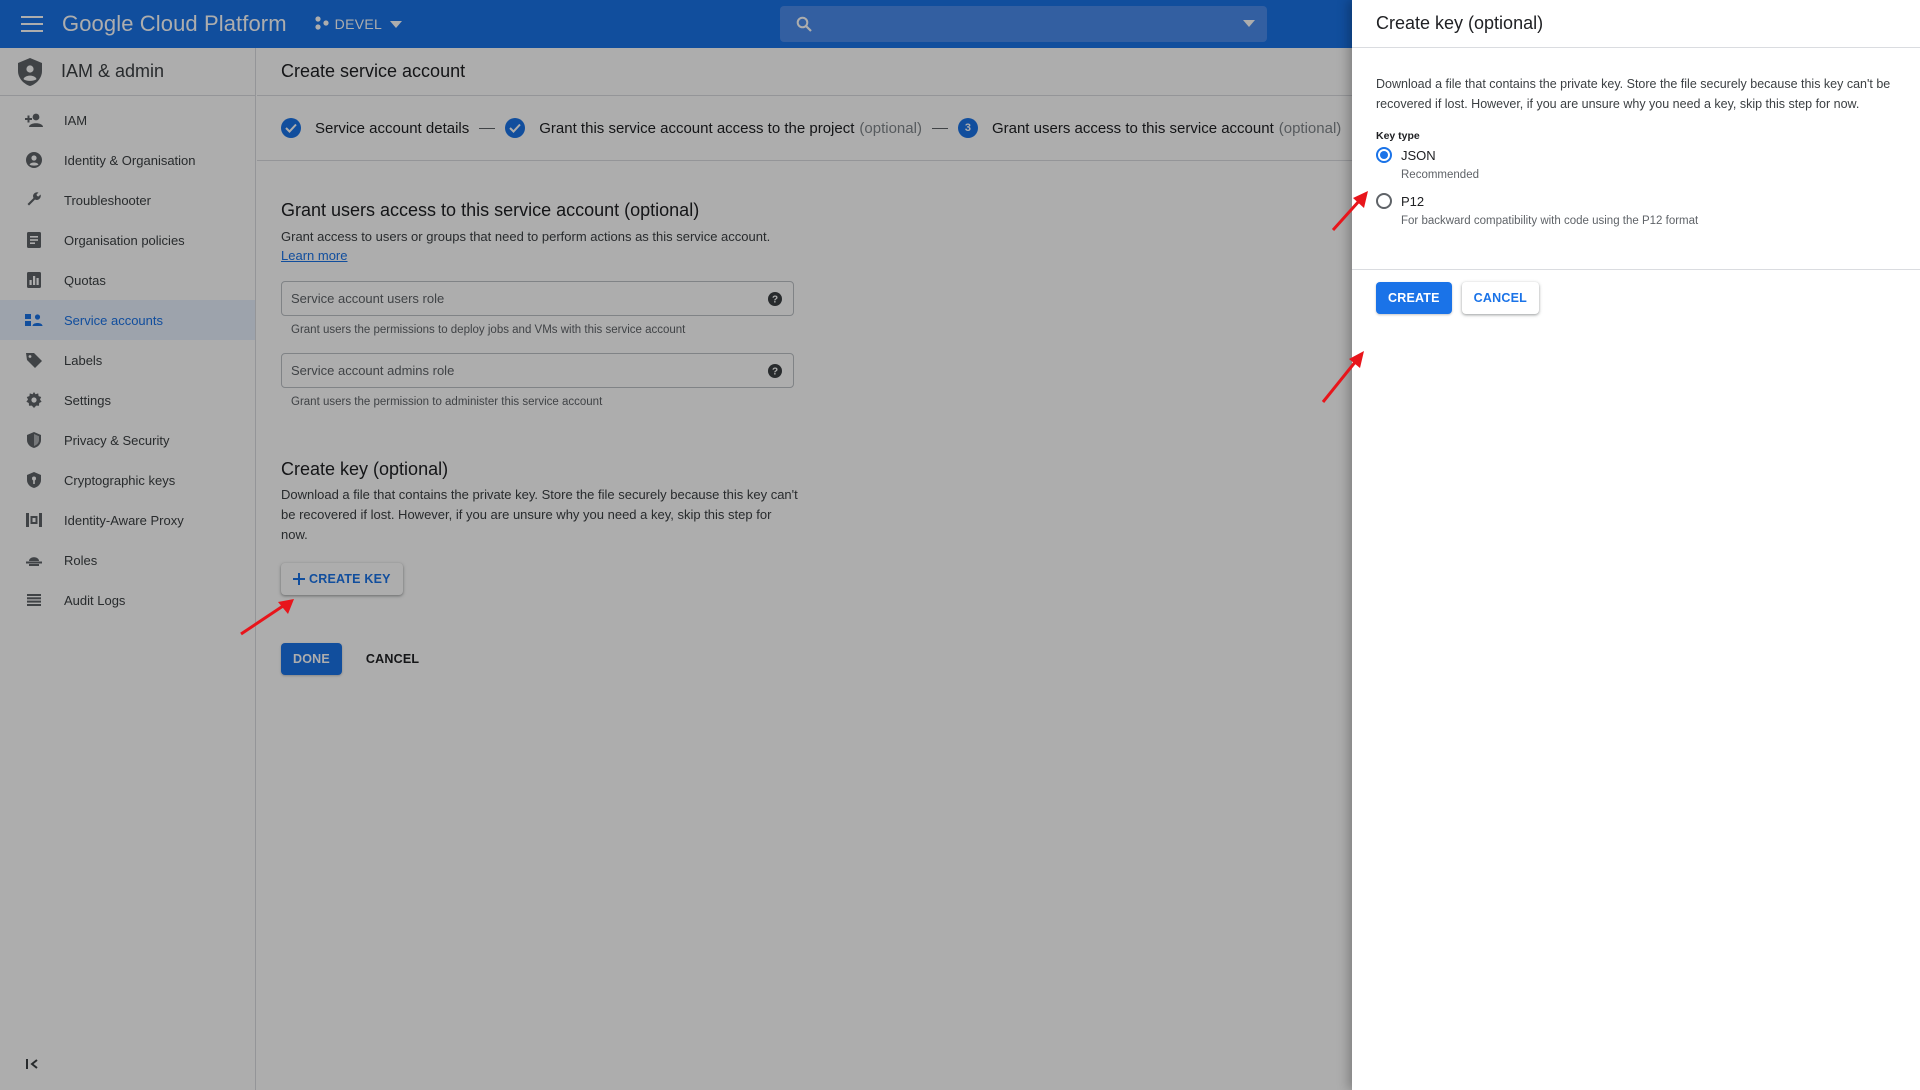 The height and width of the screenshot is (1090, 1920). What do you see at coordinates (1342, 377) in the screenshot?
I see `annotation-arrow-create` at bounding box center [1342, 377].